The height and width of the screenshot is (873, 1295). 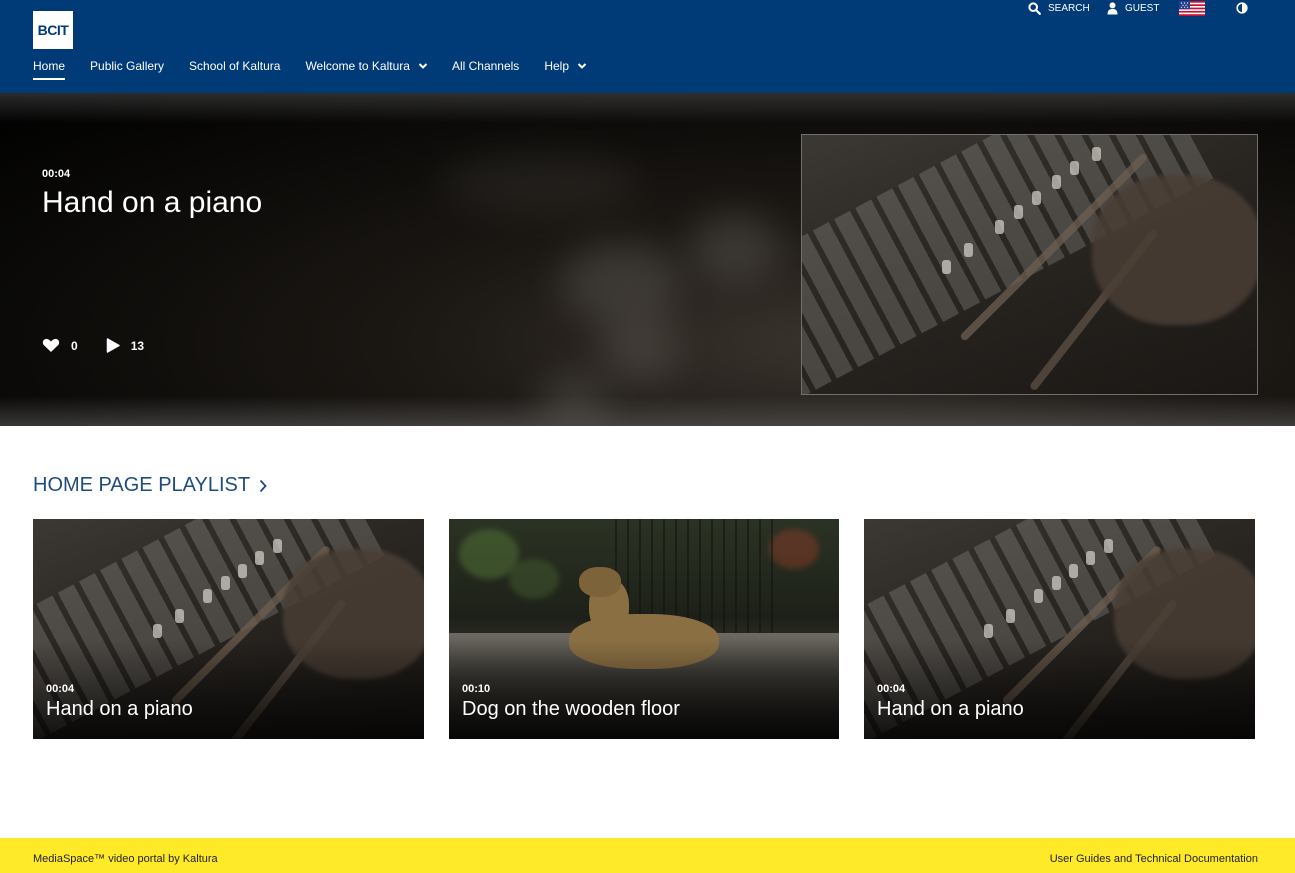 What do you see at coordinates (125, 859) in the screenshot?
I see `footer-credit: MediaSpace™ video portal by Kaltura` at bounding box center [125, 859].